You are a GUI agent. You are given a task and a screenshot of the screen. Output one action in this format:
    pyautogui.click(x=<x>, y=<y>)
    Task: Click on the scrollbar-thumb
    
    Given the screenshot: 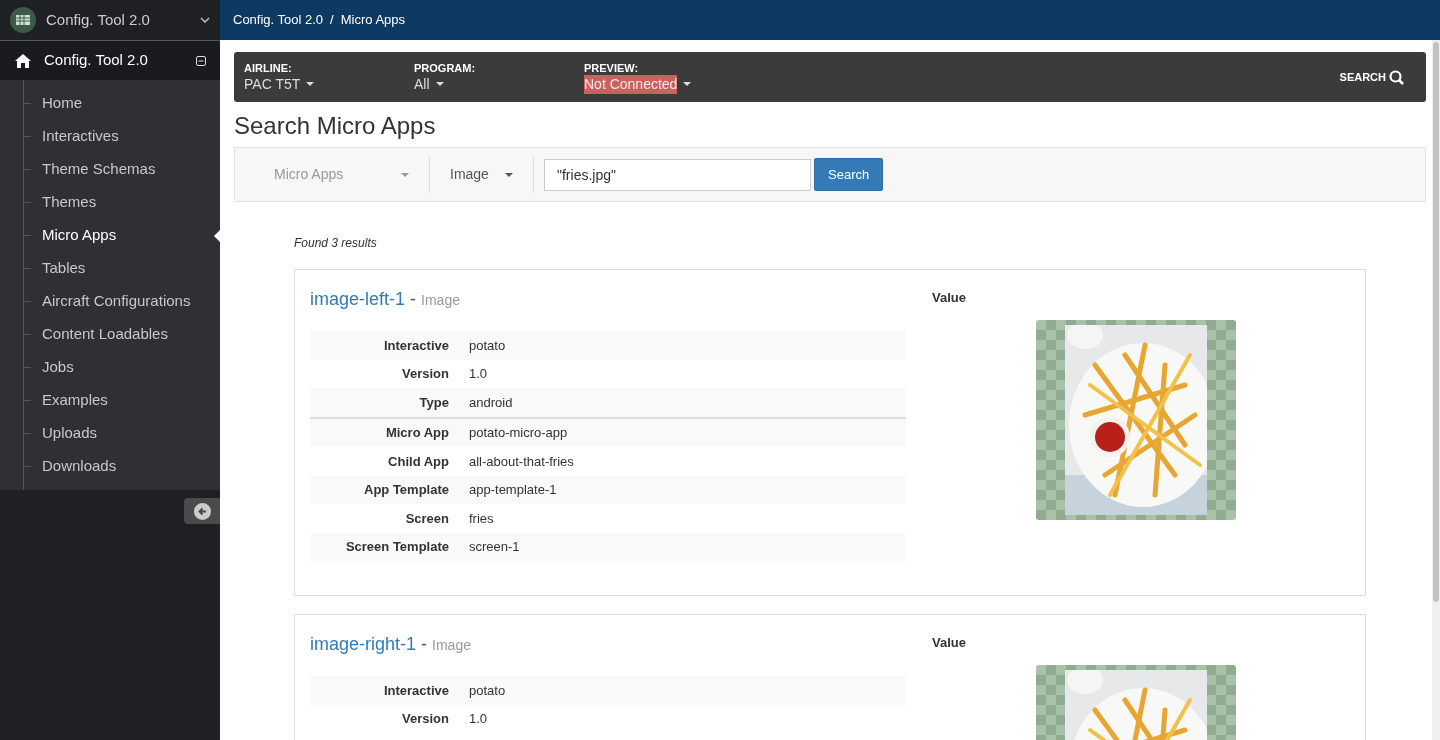 What is the action you would take?
    pyautogui.click(x=1436, y=322)
    